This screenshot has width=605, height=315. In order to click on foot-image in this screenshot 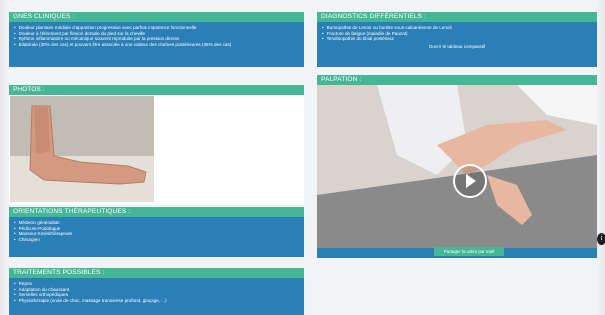, I will do `click(82, 149)`.